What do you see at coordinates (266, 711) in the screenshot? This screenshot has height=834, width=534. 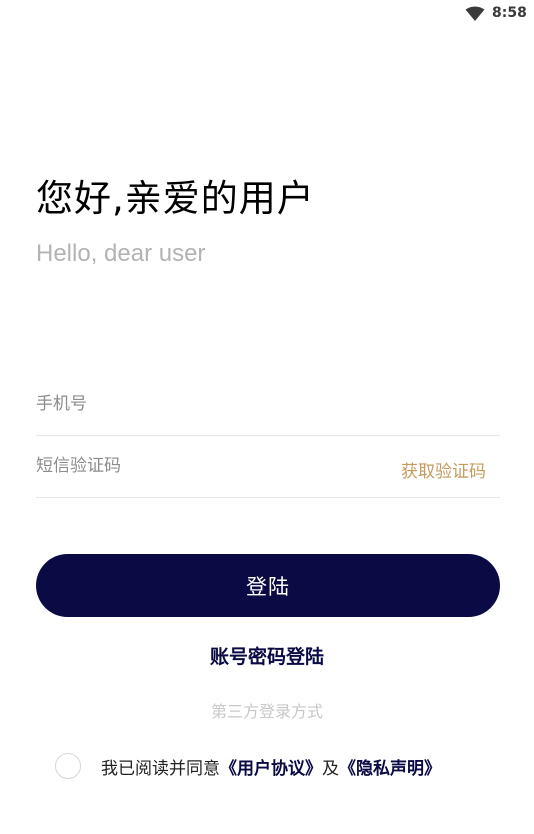 I see `third-party-login-label: 第三方登录方式` at bounding box center [266, 711].